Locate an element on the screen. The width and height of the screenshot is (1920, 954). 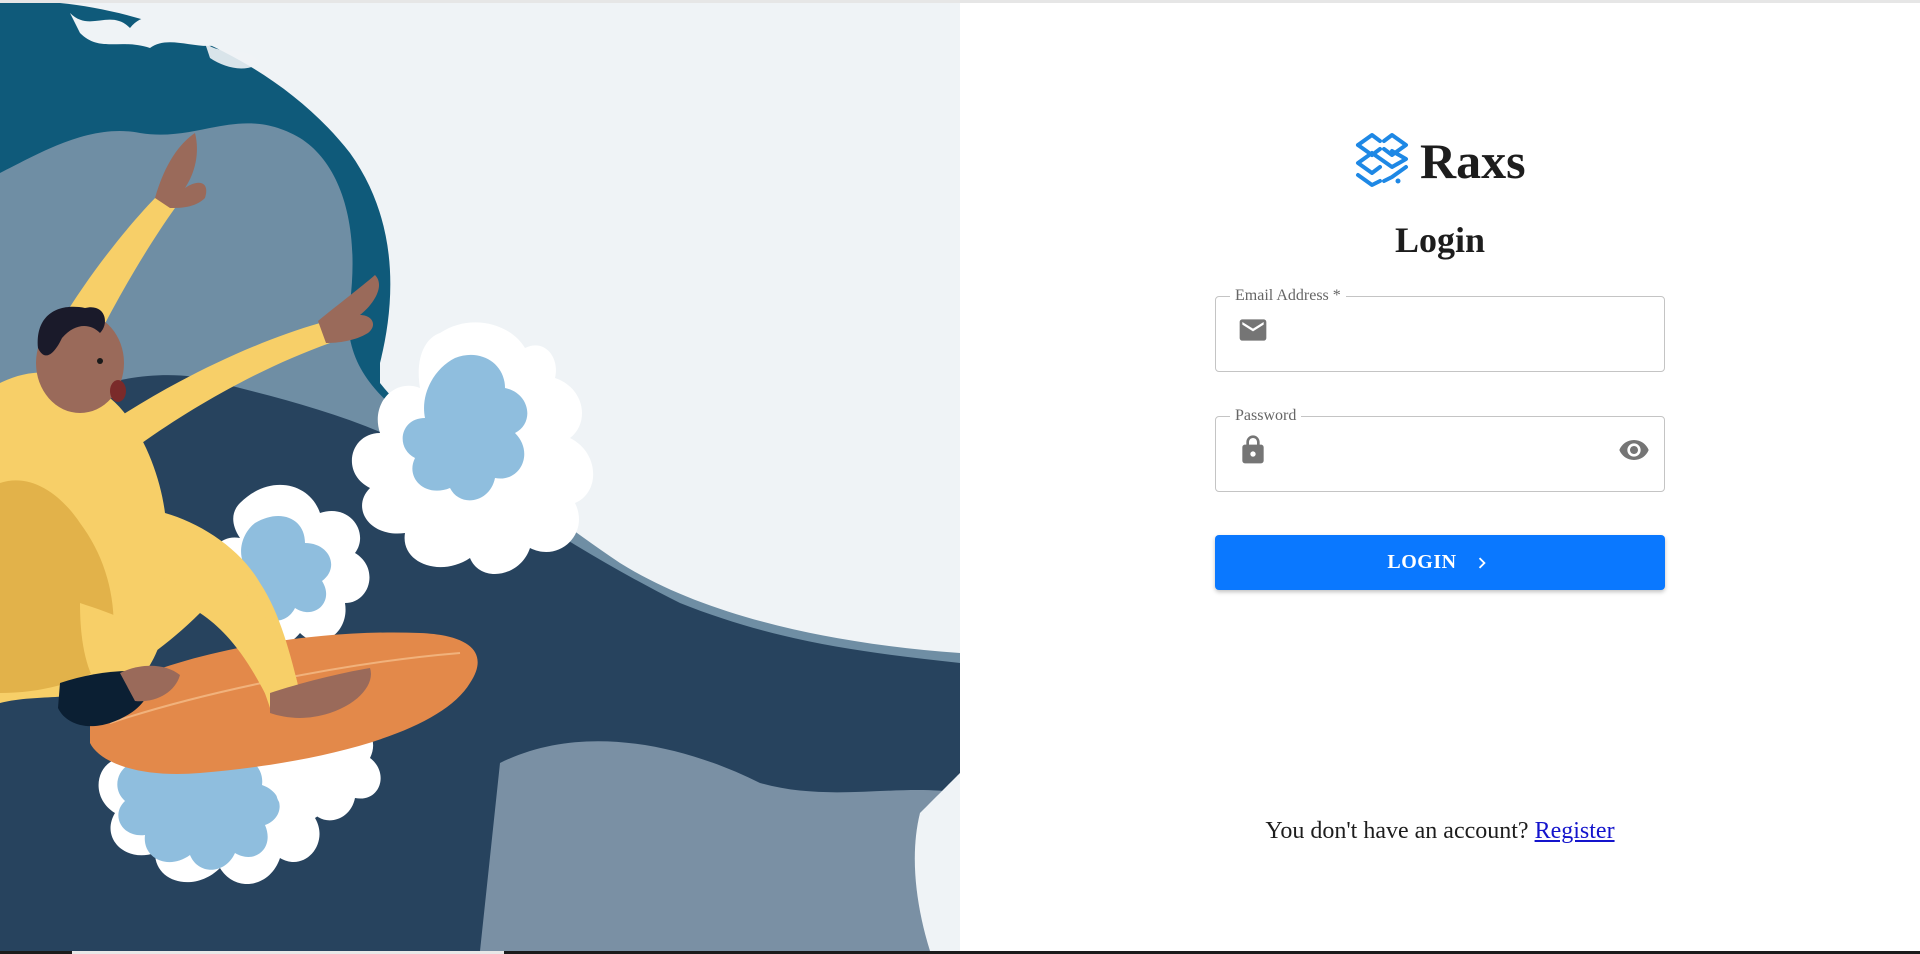
eye-icon is located at coordinates (1634, 450).